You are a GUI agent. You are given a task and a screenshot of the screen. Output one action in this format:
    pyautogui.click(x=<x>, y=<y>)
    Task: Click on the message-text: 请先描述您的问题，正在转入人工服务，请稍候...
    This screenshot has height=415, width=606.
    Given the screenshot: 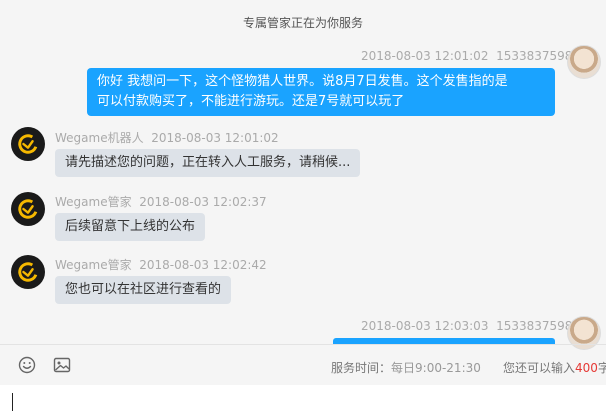 What is the action you would take?
    pyautogui.click(x=208, y=162)
    